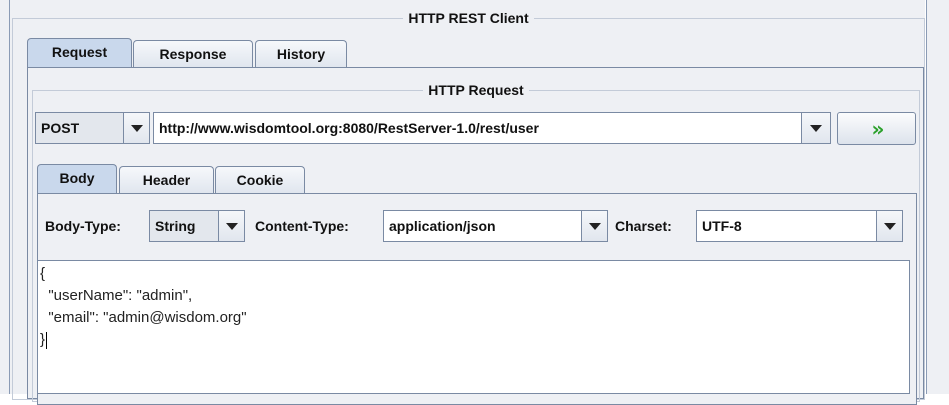 The width and height of the screenshot is (949, 405). I want to click on body-line: "userName": "admin",, so click(116, 295).